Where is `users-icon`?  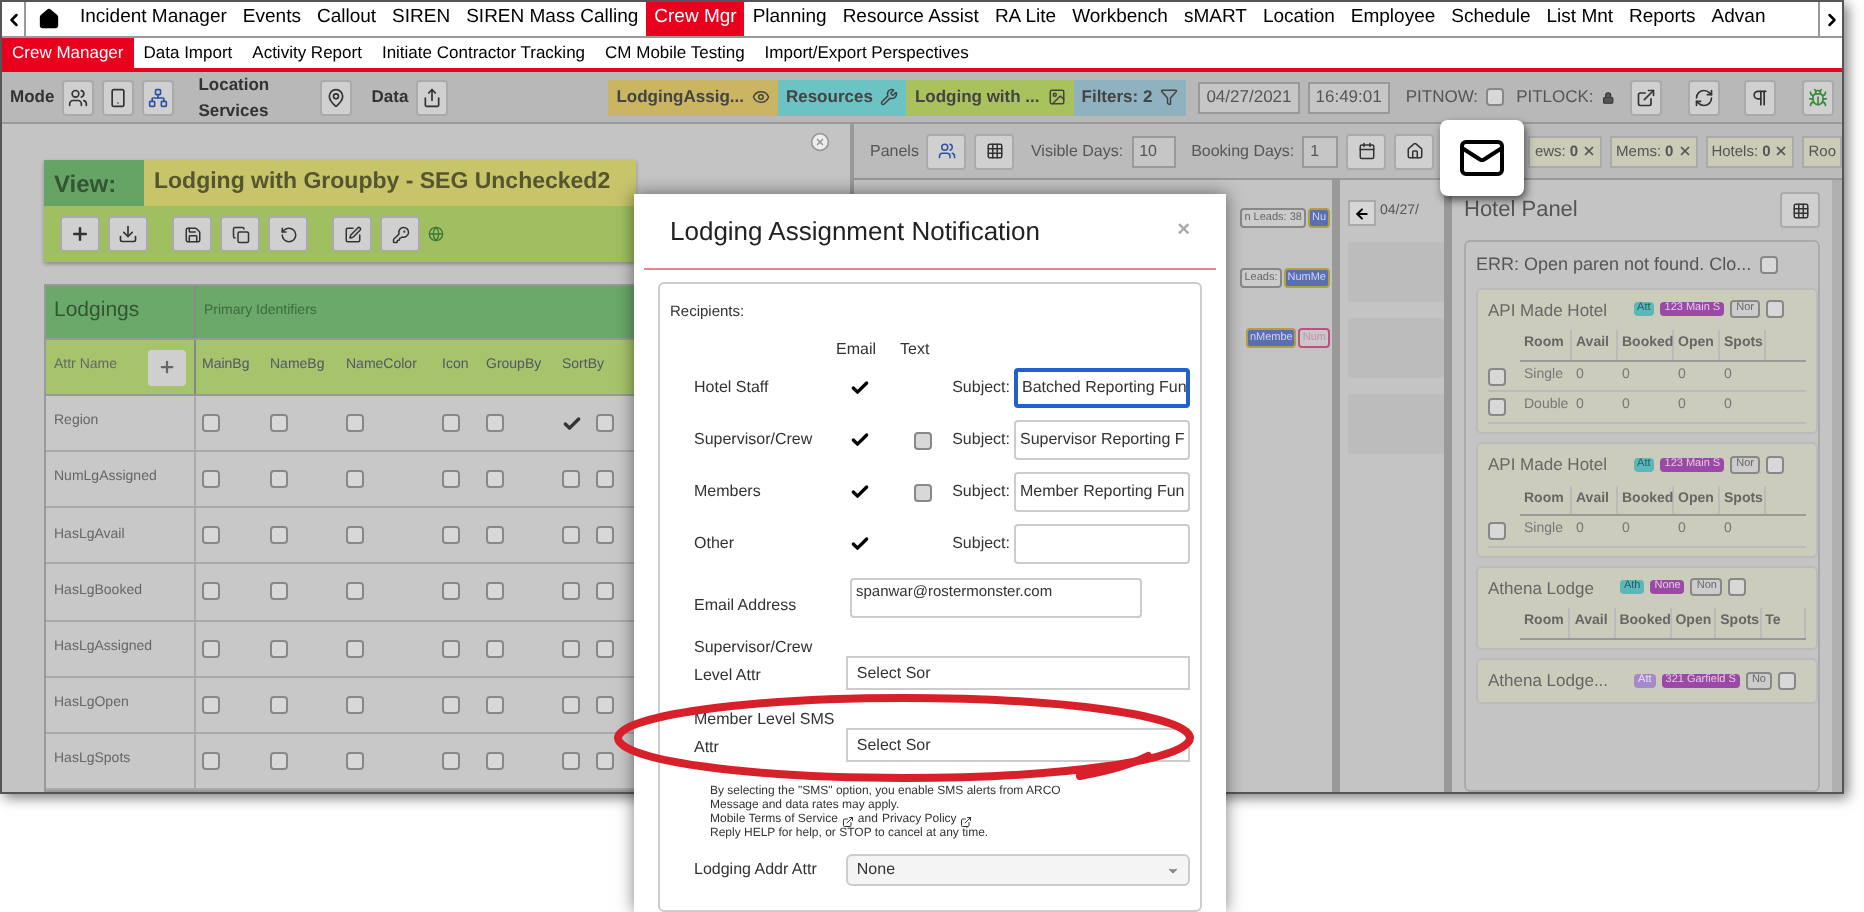
users-icon is located at coordinates (946, 151).